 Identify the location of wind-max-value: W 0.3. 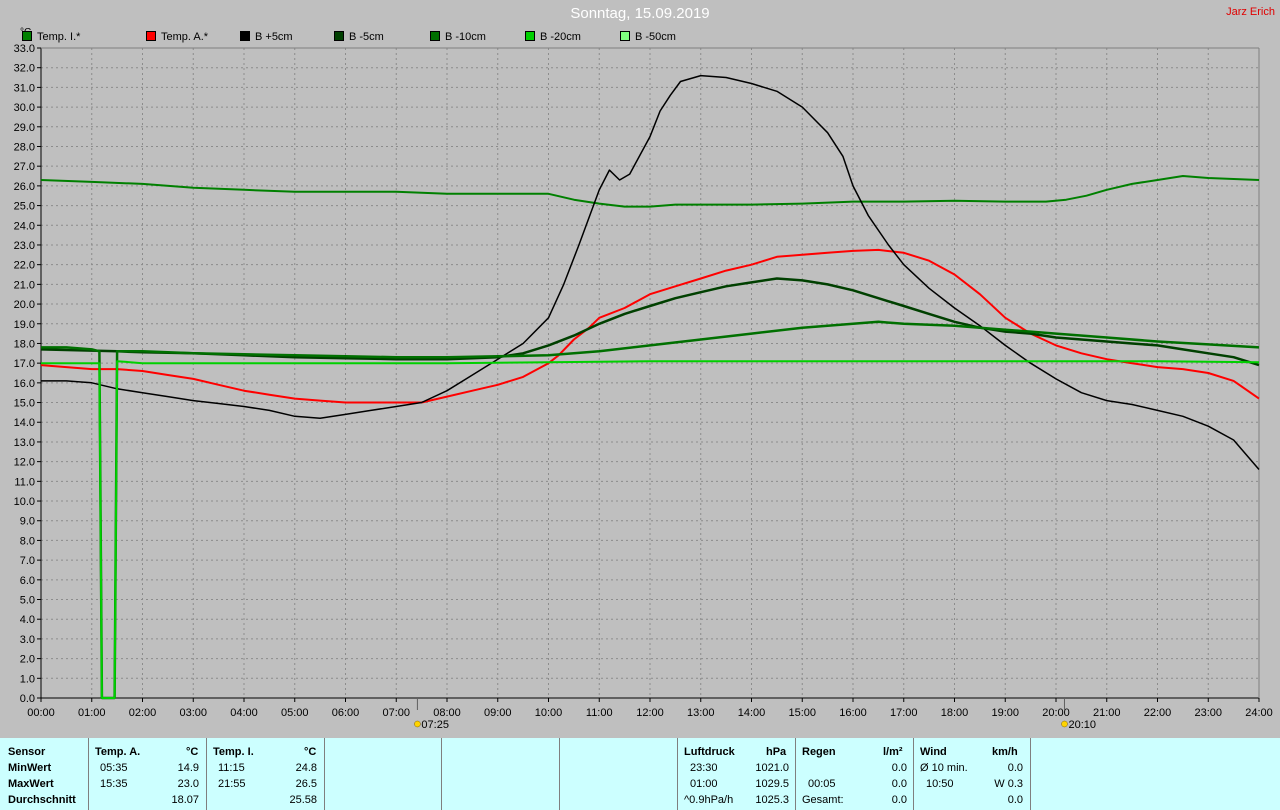
(1008, 784).